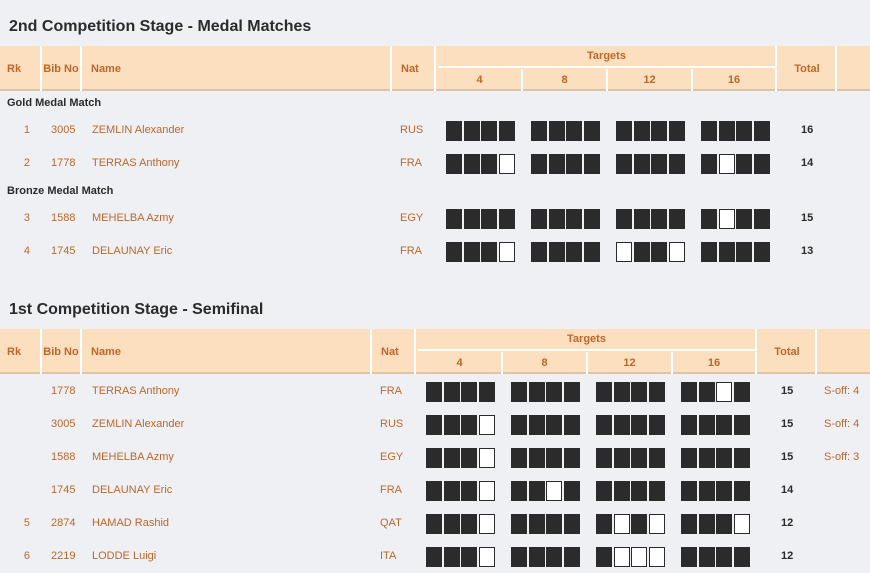 The height and width of the screenshot is (573, 870). I want to click on table-row: 1 3005 ZEMLIN Alexander RUS 16, so click(435, 130).